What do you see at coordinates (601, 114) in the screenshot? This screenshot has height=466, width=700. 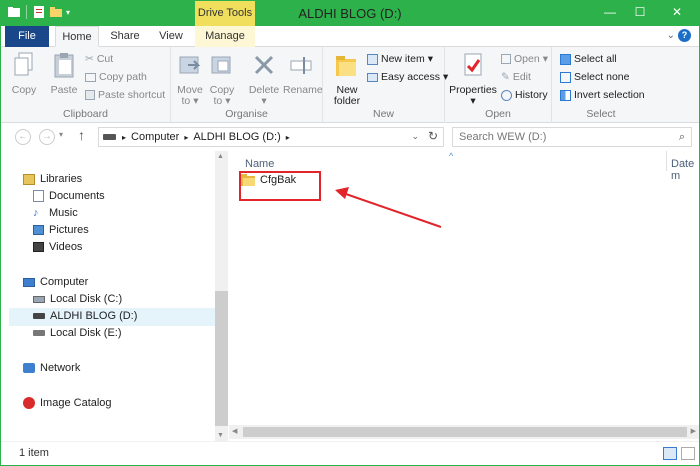 I see `select-group-label: Select` at bounding box center [601, 114].